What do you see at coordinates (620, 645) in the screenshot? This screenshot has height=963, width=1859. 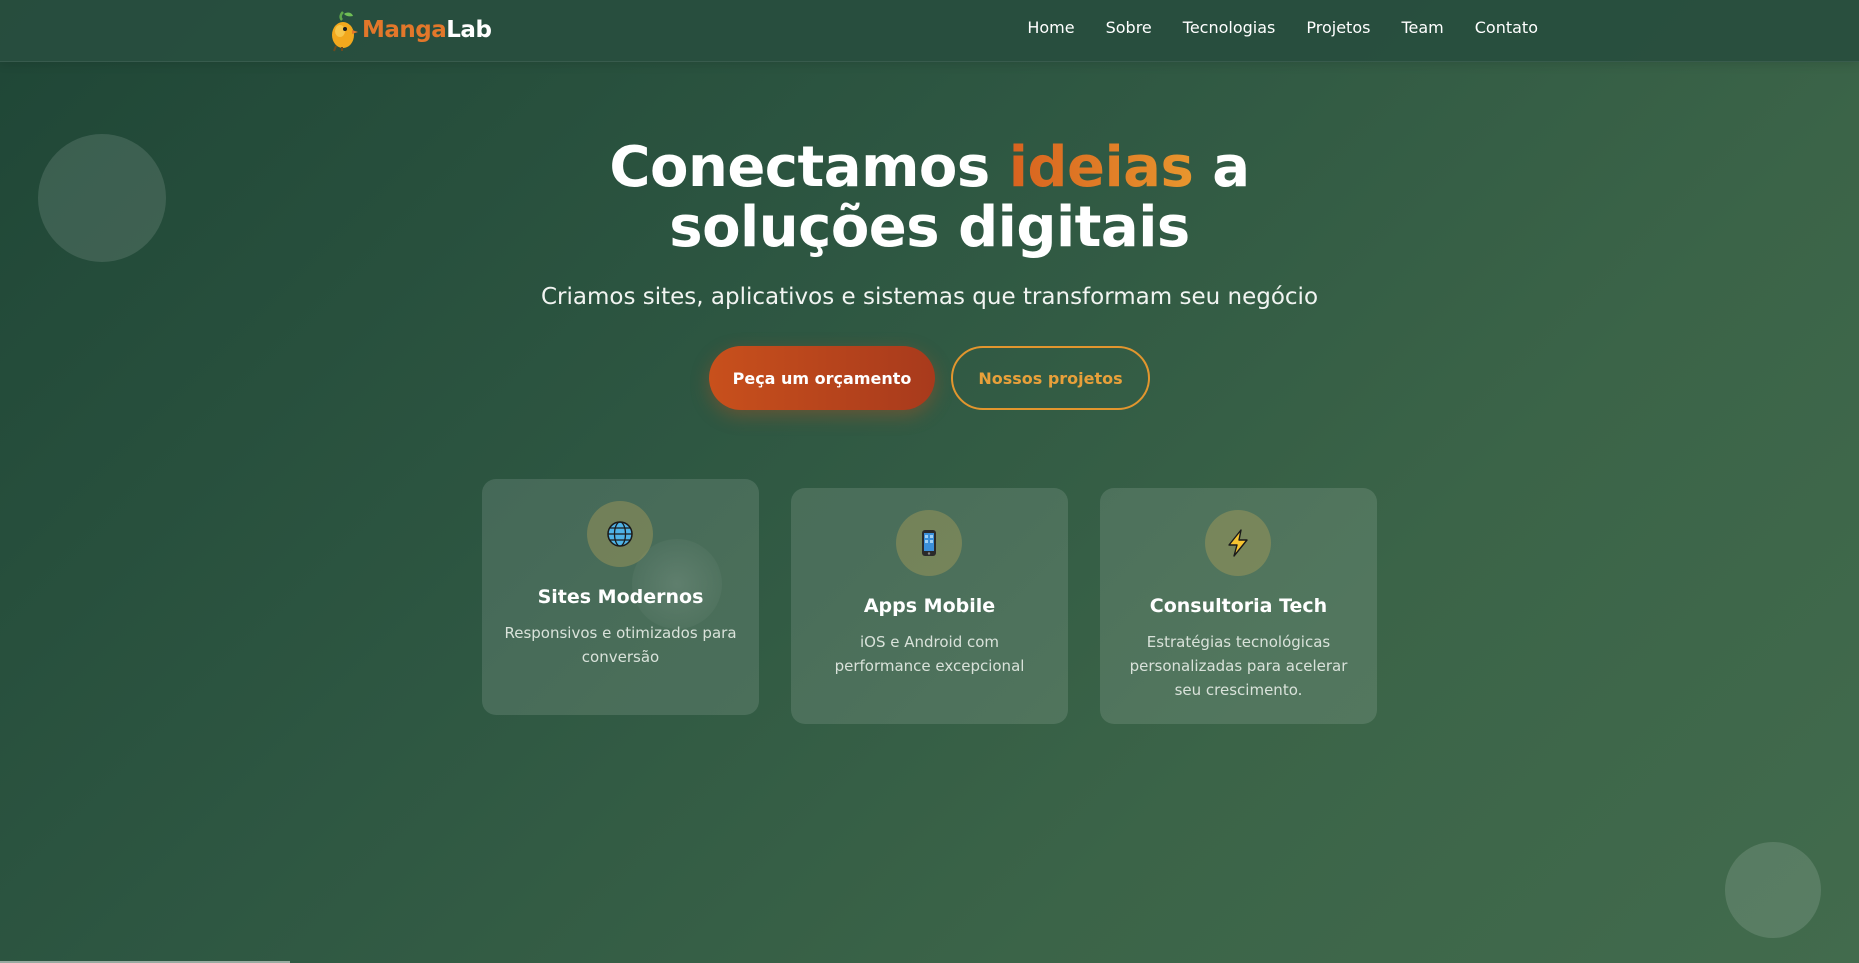 I see `card-description: Responsivos e otimizados para conversão` at bounding box center [620, 645].